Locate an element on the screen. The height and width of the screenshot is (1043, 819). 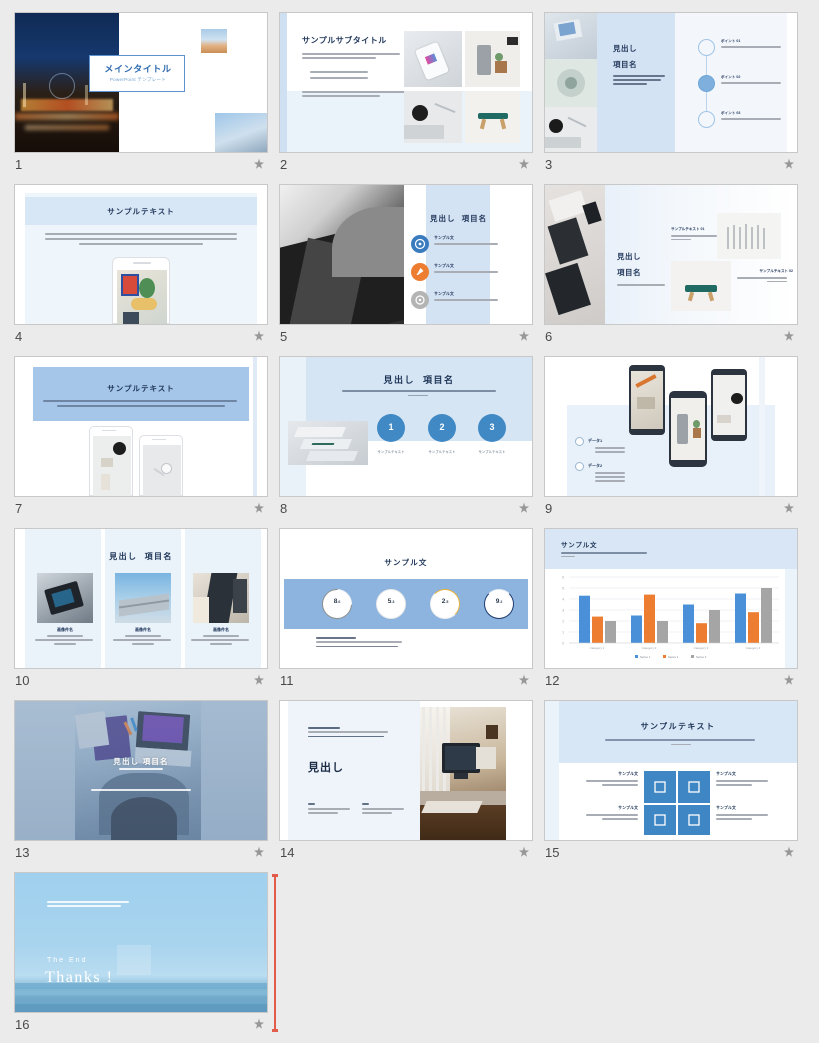
timeline-label-3: ポイント 03 is located at coordinates (731, 113).